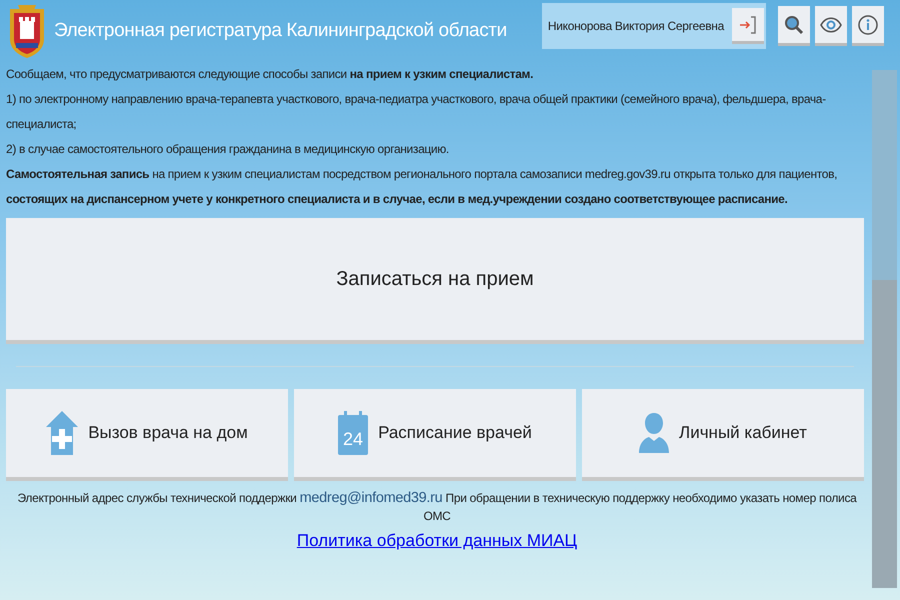  I want to click on search-button, so click(794, 26).